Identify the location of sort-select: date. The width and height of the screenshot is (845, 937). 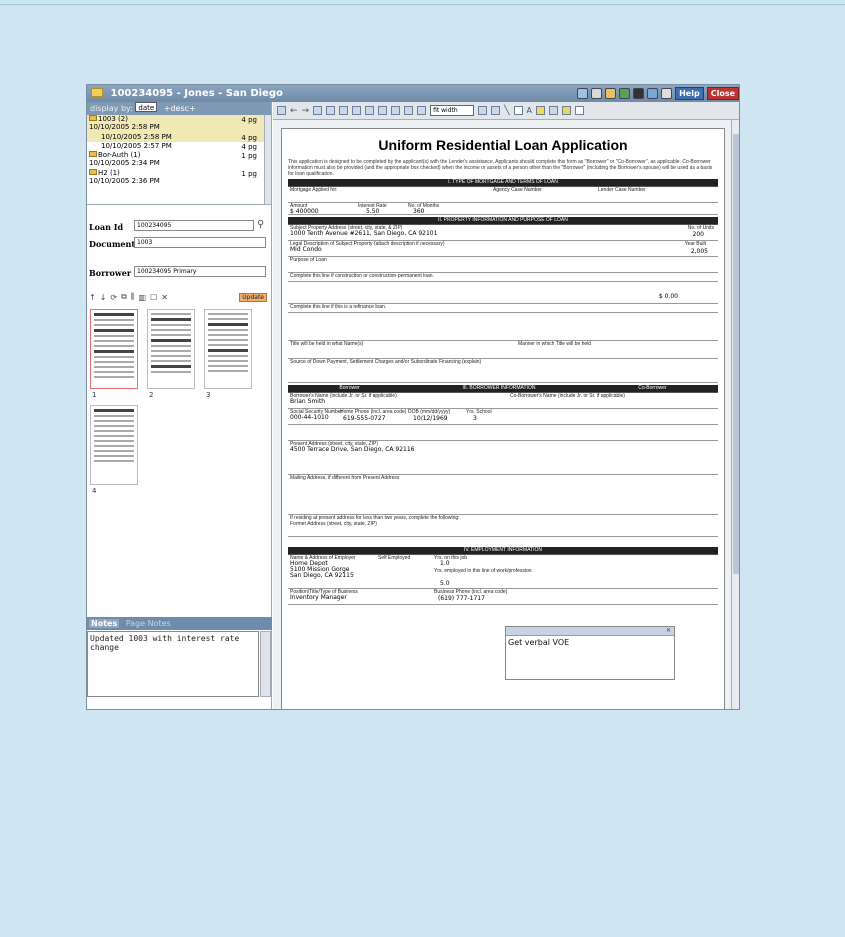
(146, 107).